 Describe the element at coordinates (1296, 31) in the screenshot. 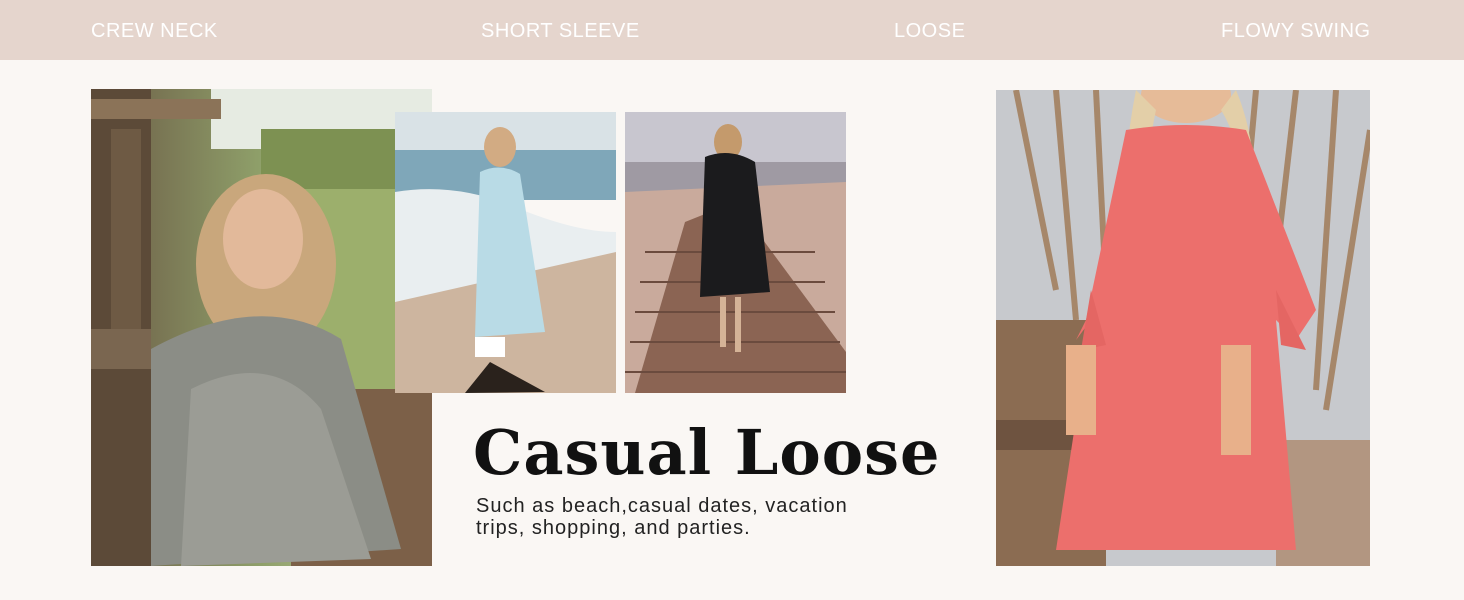

I see `feature-flowy-swing: FLOWY SWING` at that location.